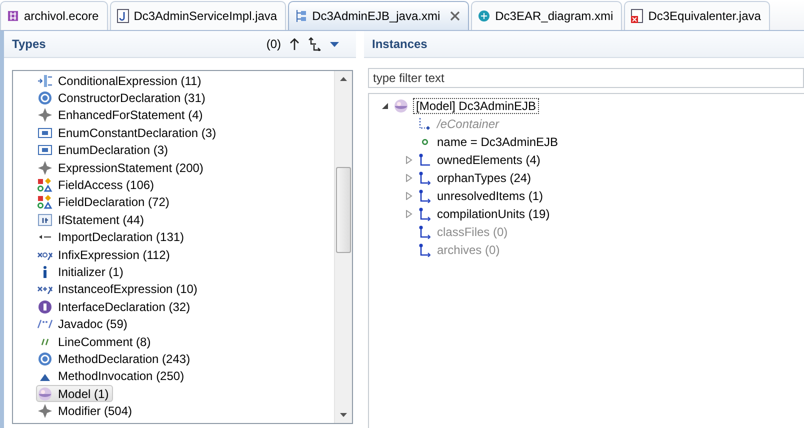  What do you see at coordinates (425, 160) in the screenshot?
I see `corner-line-icon` at bounding box center [425, 160].